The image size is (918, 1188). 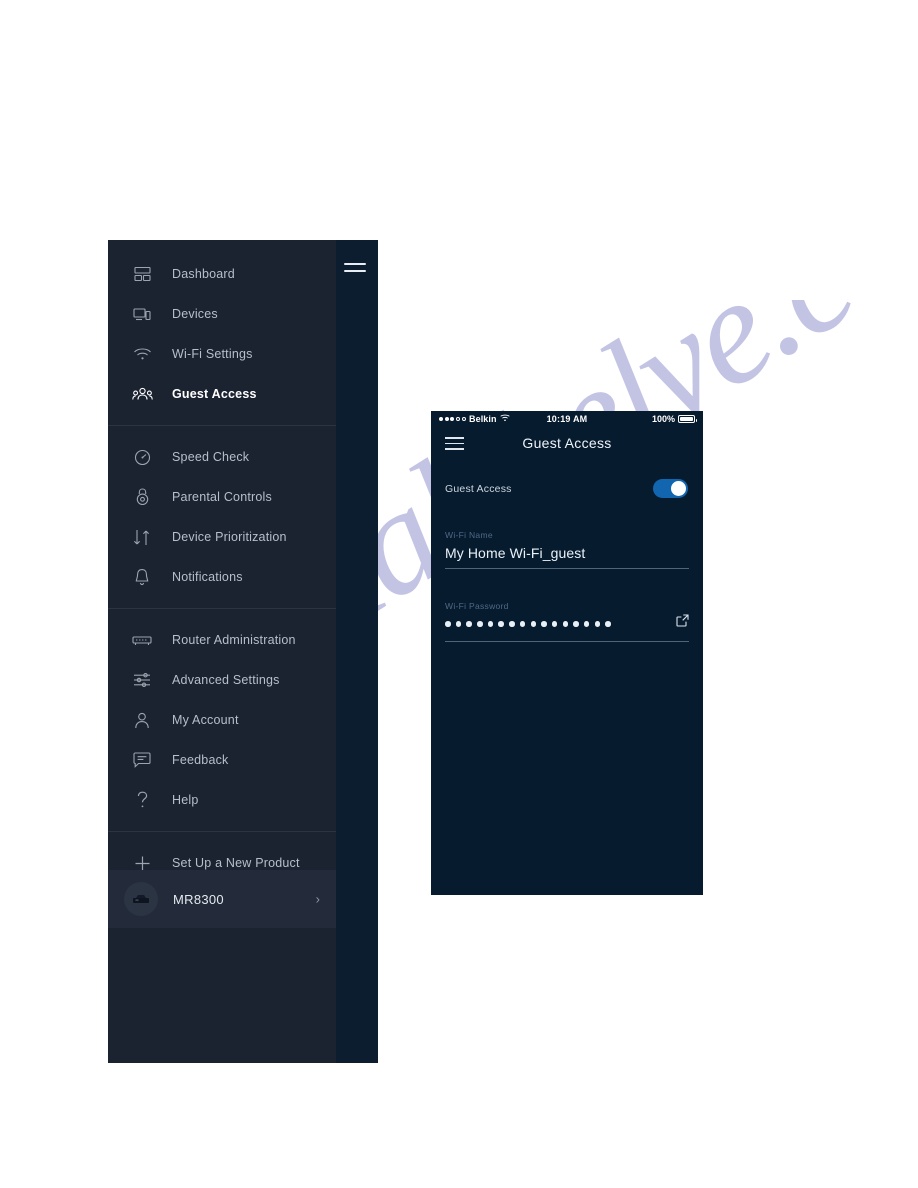 What do you see at coordinates (142, 640) in the screenshot?
I see `router-icon` at bounding box center [142, 640].